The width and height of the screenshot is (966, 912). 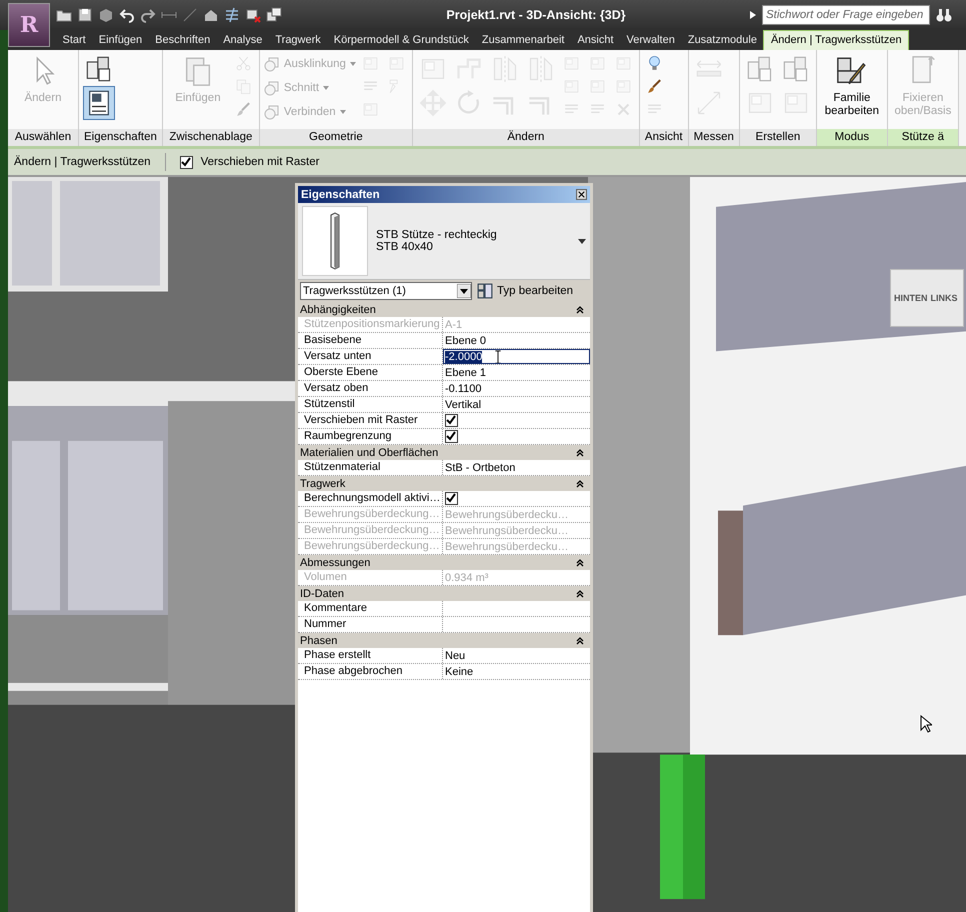 What do you see at coordinates (927, 298) in the screenshot?
I see `view-cube: HINTEN LINKS` at bounding box center [927, 298].